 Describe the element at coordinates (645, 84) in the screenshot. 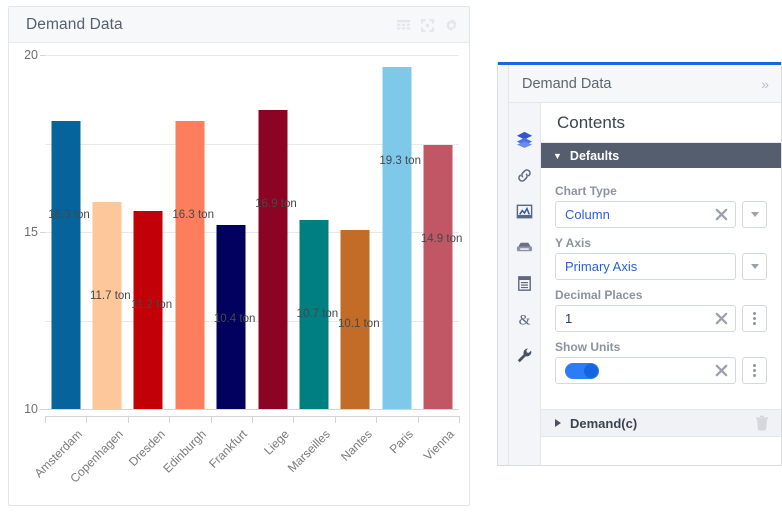

I see `panel-header: Demand Data »` at that location.